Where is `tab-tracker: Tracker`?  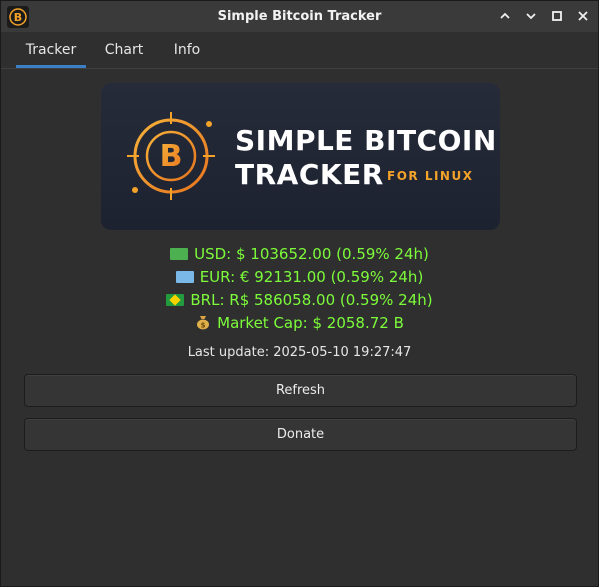 tab-tracker: Tracker is located at coordinates (51, 50).